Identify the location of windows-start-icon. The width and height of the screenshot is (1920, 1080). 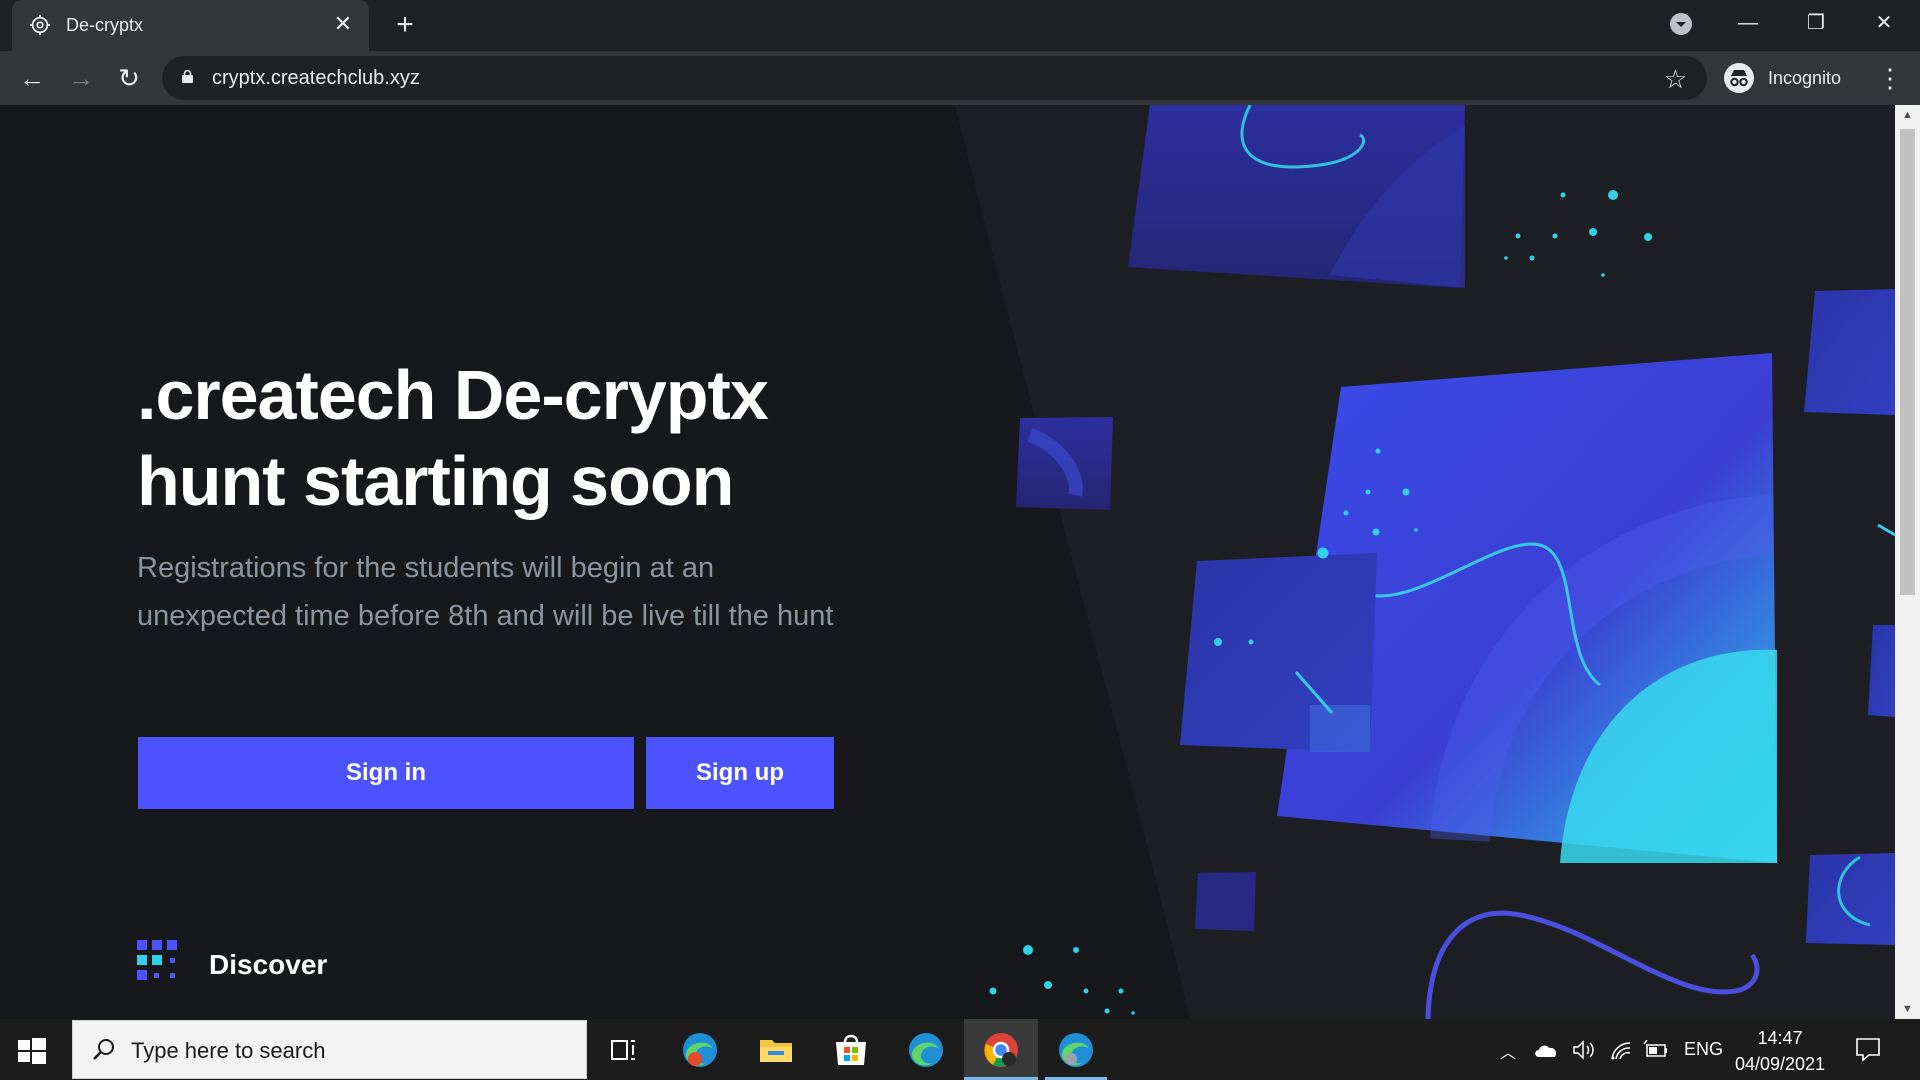
(31, 1050).